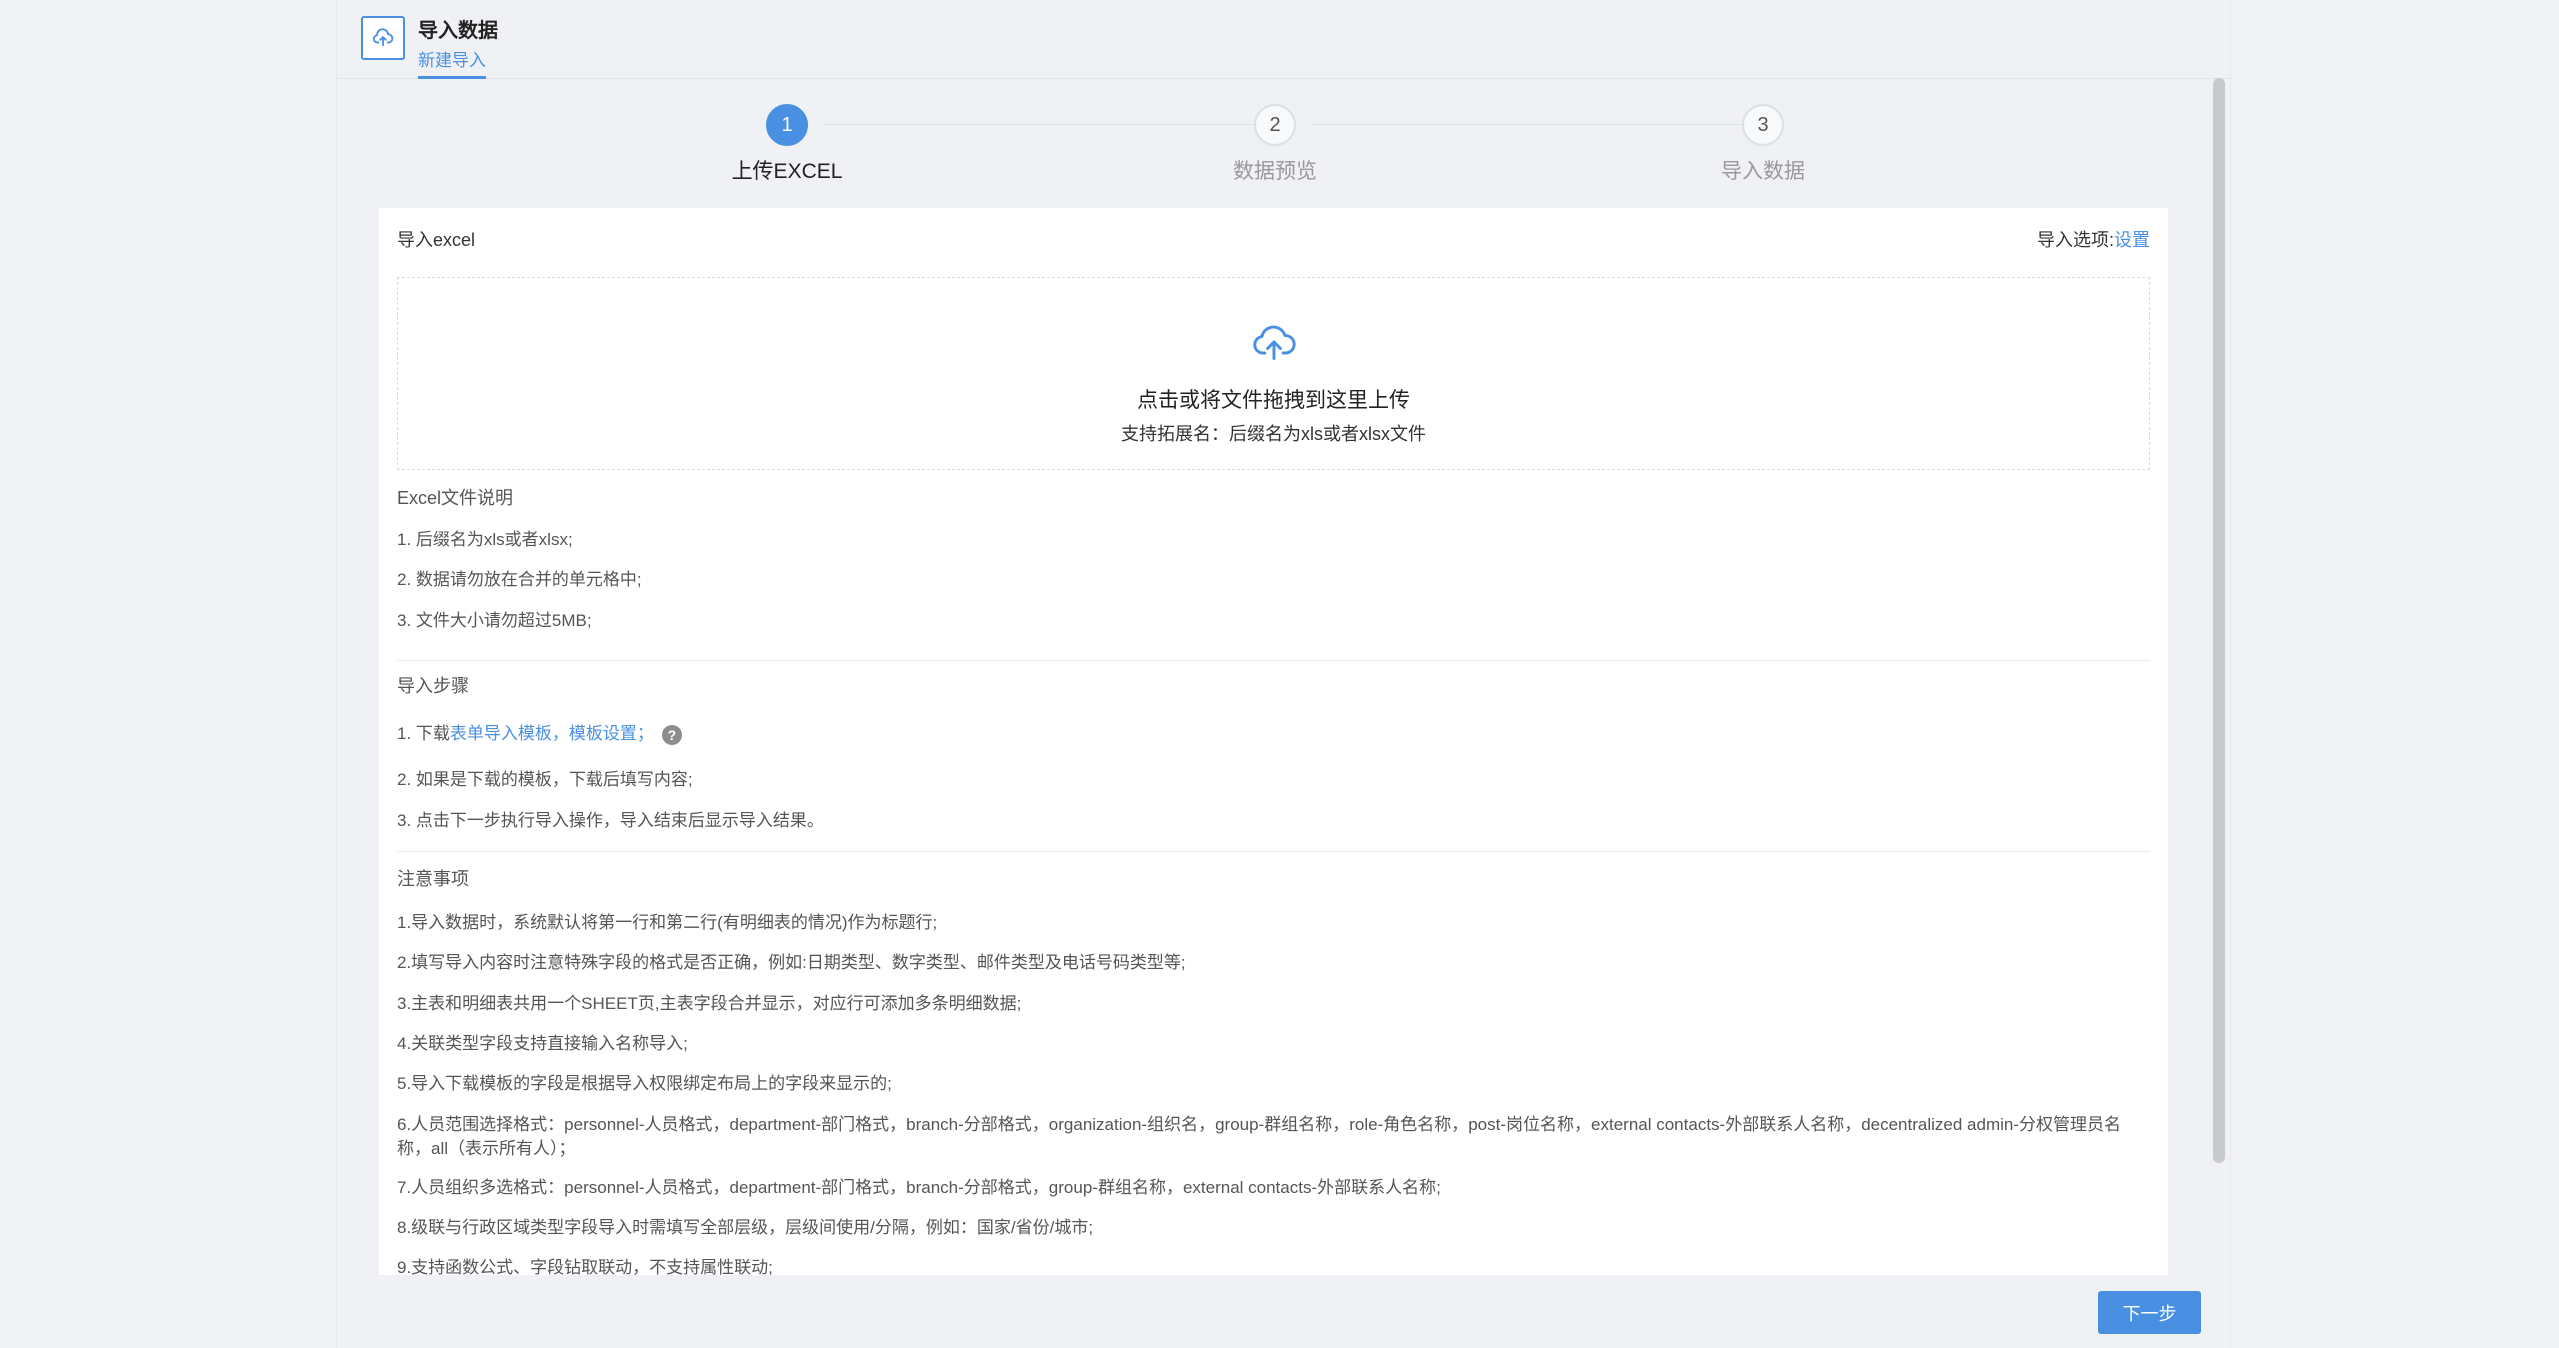 The width and height of the screenshot is (2559, 1348). I want to click on list-item: 5.导入下载模板的字段是根据导入权限绑定布局上的字段来显示的;, so click(644, 1083).